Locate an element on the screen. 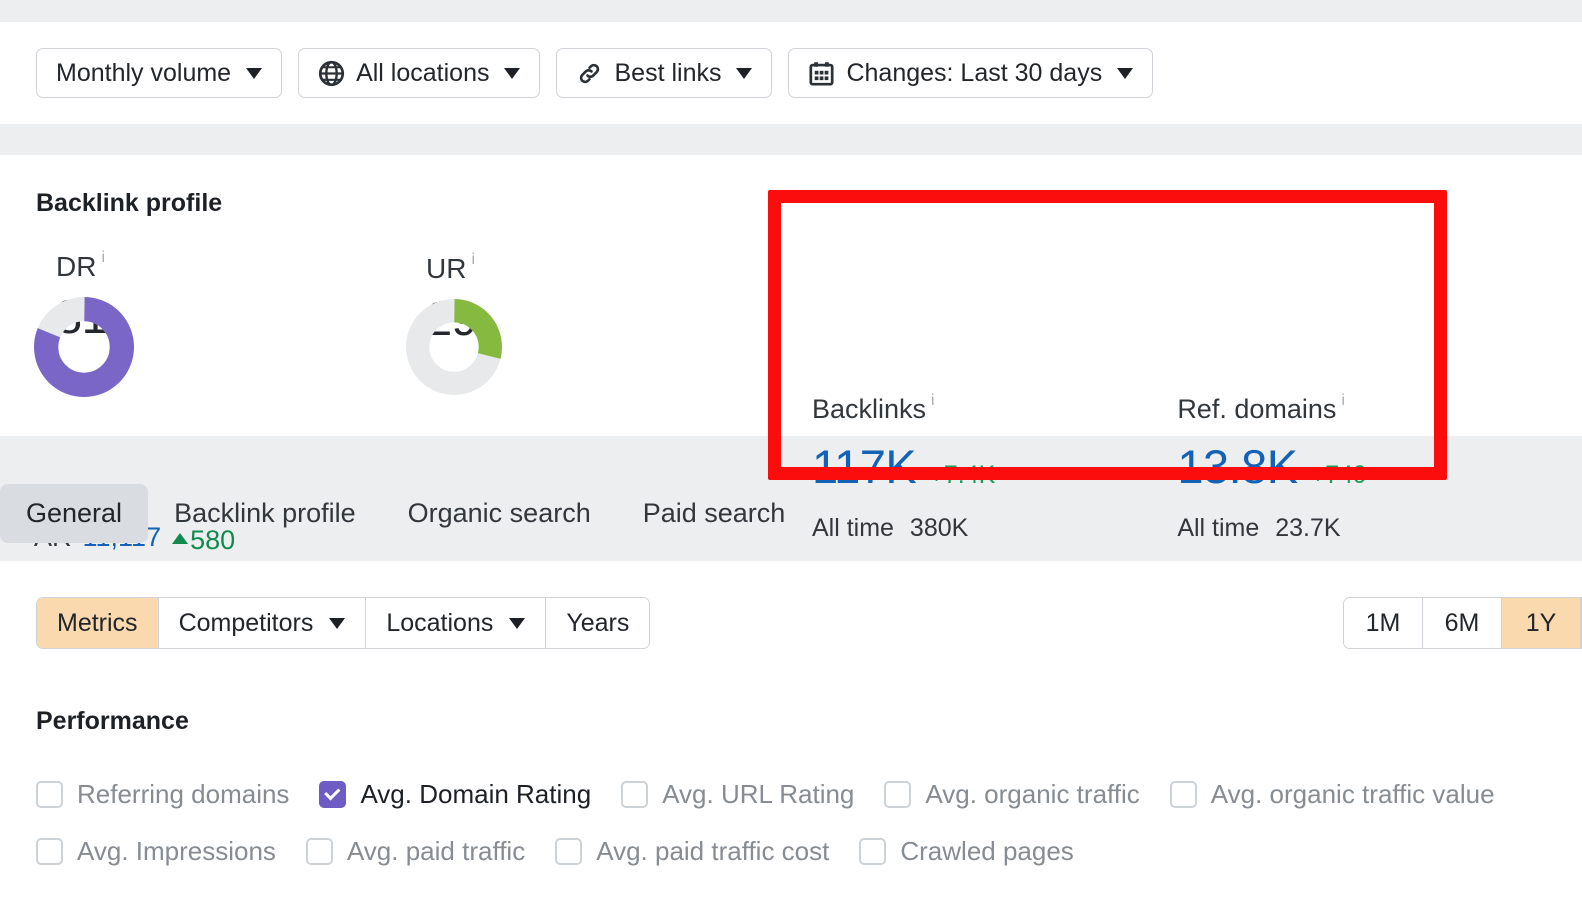  checkbox-avg-url-rating: Avg. URL Rating is located at coordinates (737, 794).